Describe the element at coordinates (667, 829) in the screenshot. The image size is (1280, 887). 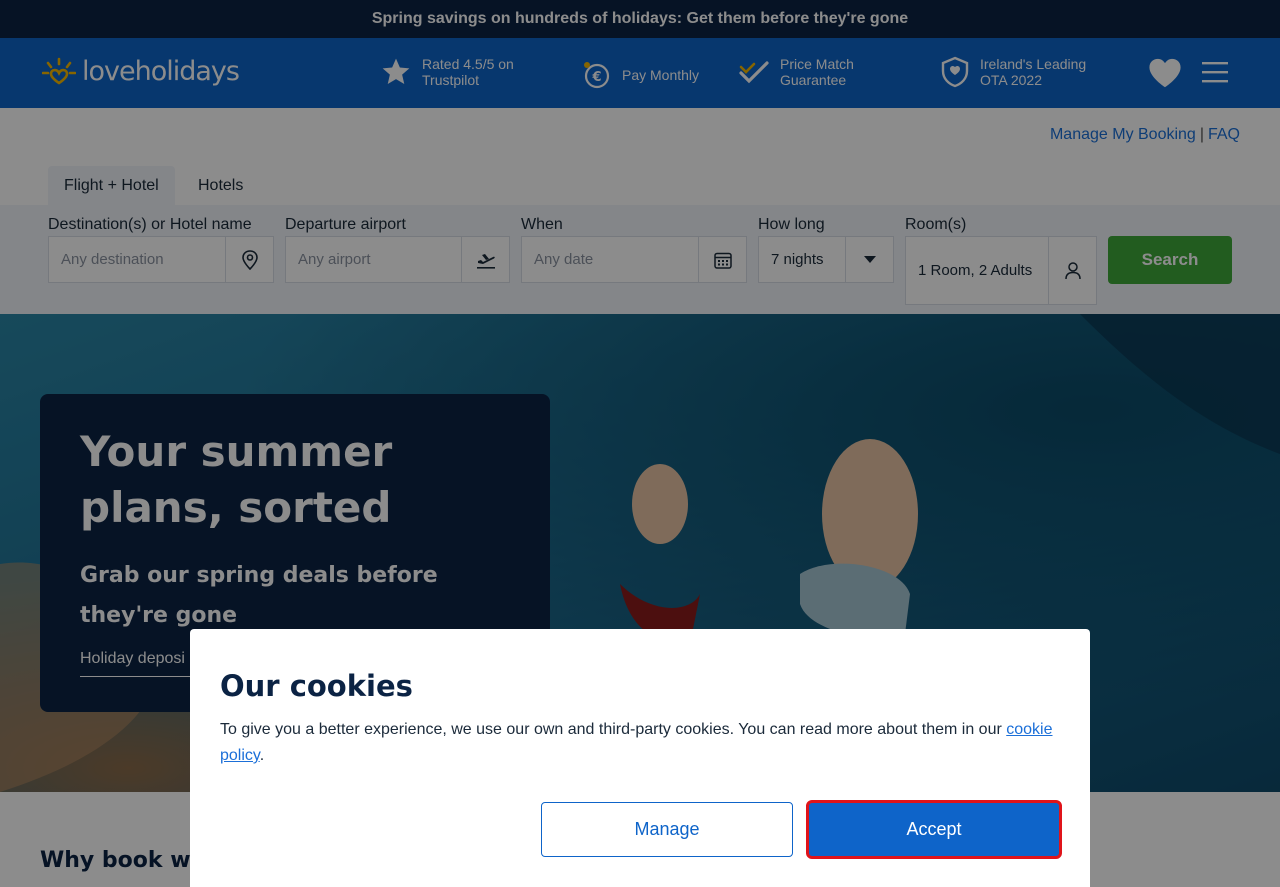
I see `manage-cookies-button: Manage` at that location.